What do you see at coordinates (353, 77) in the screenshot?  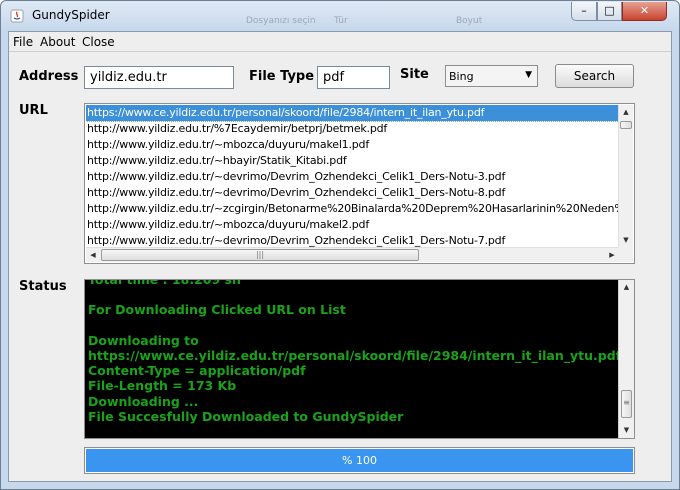 I see `file-type-input: pdf` at bounding box center [353, 77].